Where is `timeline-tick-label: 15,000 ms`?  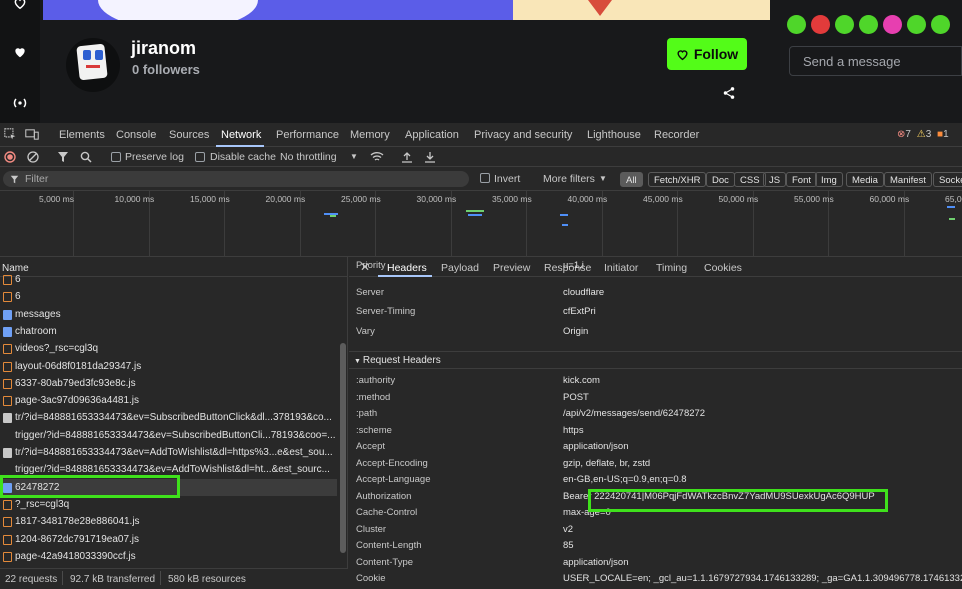
timeline-tick-label: 15,000 ms is located at coordinates (210, 199).